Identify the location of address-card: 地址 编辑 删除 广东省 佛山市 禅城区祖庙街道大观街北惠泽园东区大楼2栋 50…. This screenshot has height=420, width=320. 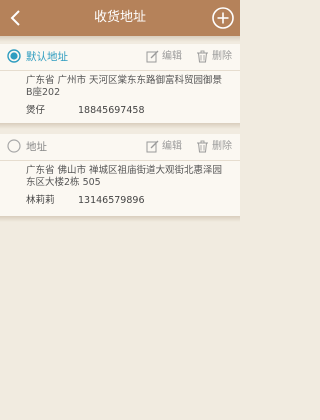
(120, 175).